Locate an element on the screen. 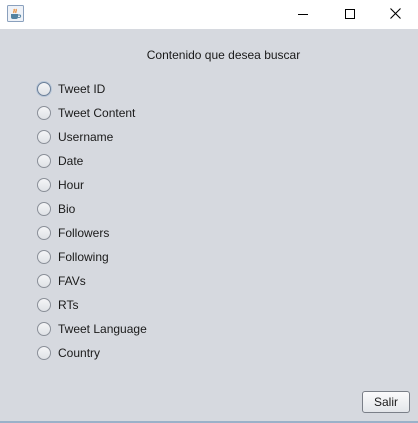  radio-bio is located at coordinates (44, 209).